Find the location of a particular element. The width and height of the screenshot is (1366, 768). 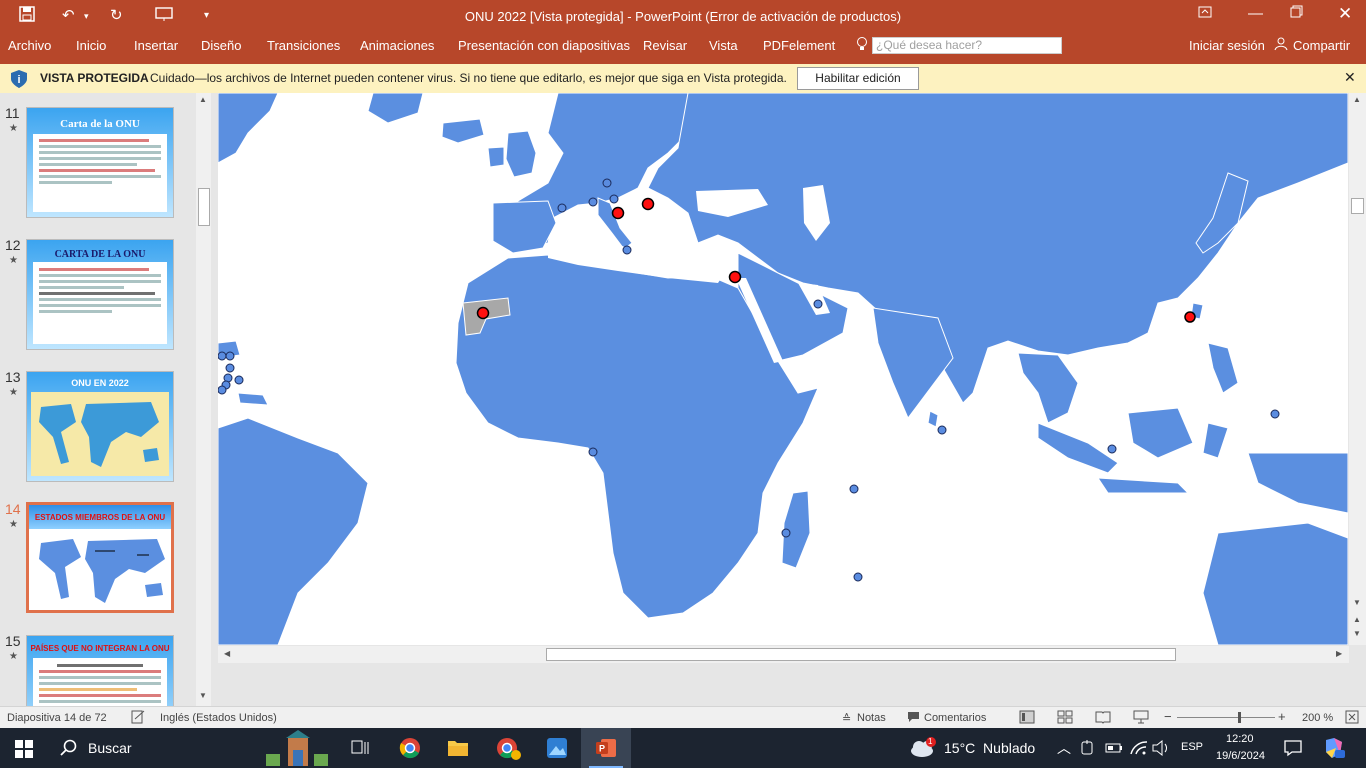

zoom-in-icon: + is located at coordinates (1282, 716).